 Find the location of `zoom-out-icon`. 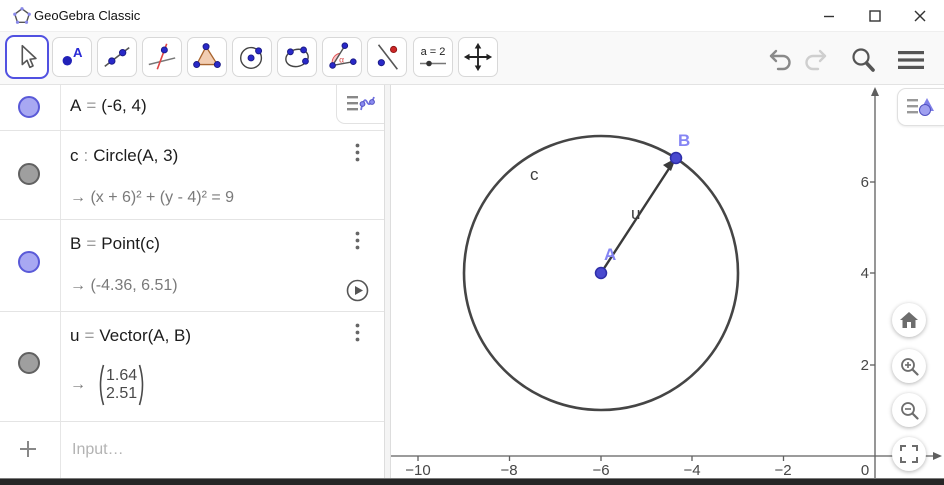

zoom-out-icon is located at coordinates (909, 410).